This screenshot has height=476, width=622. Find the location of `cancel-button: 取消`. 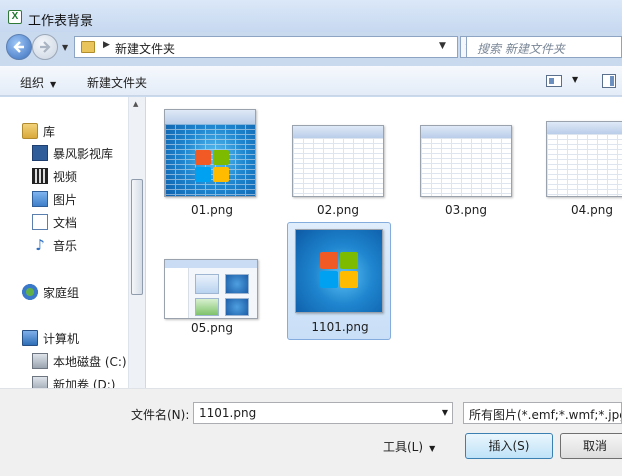

cancel-button: 取消 is located at coordinates (591, 446).